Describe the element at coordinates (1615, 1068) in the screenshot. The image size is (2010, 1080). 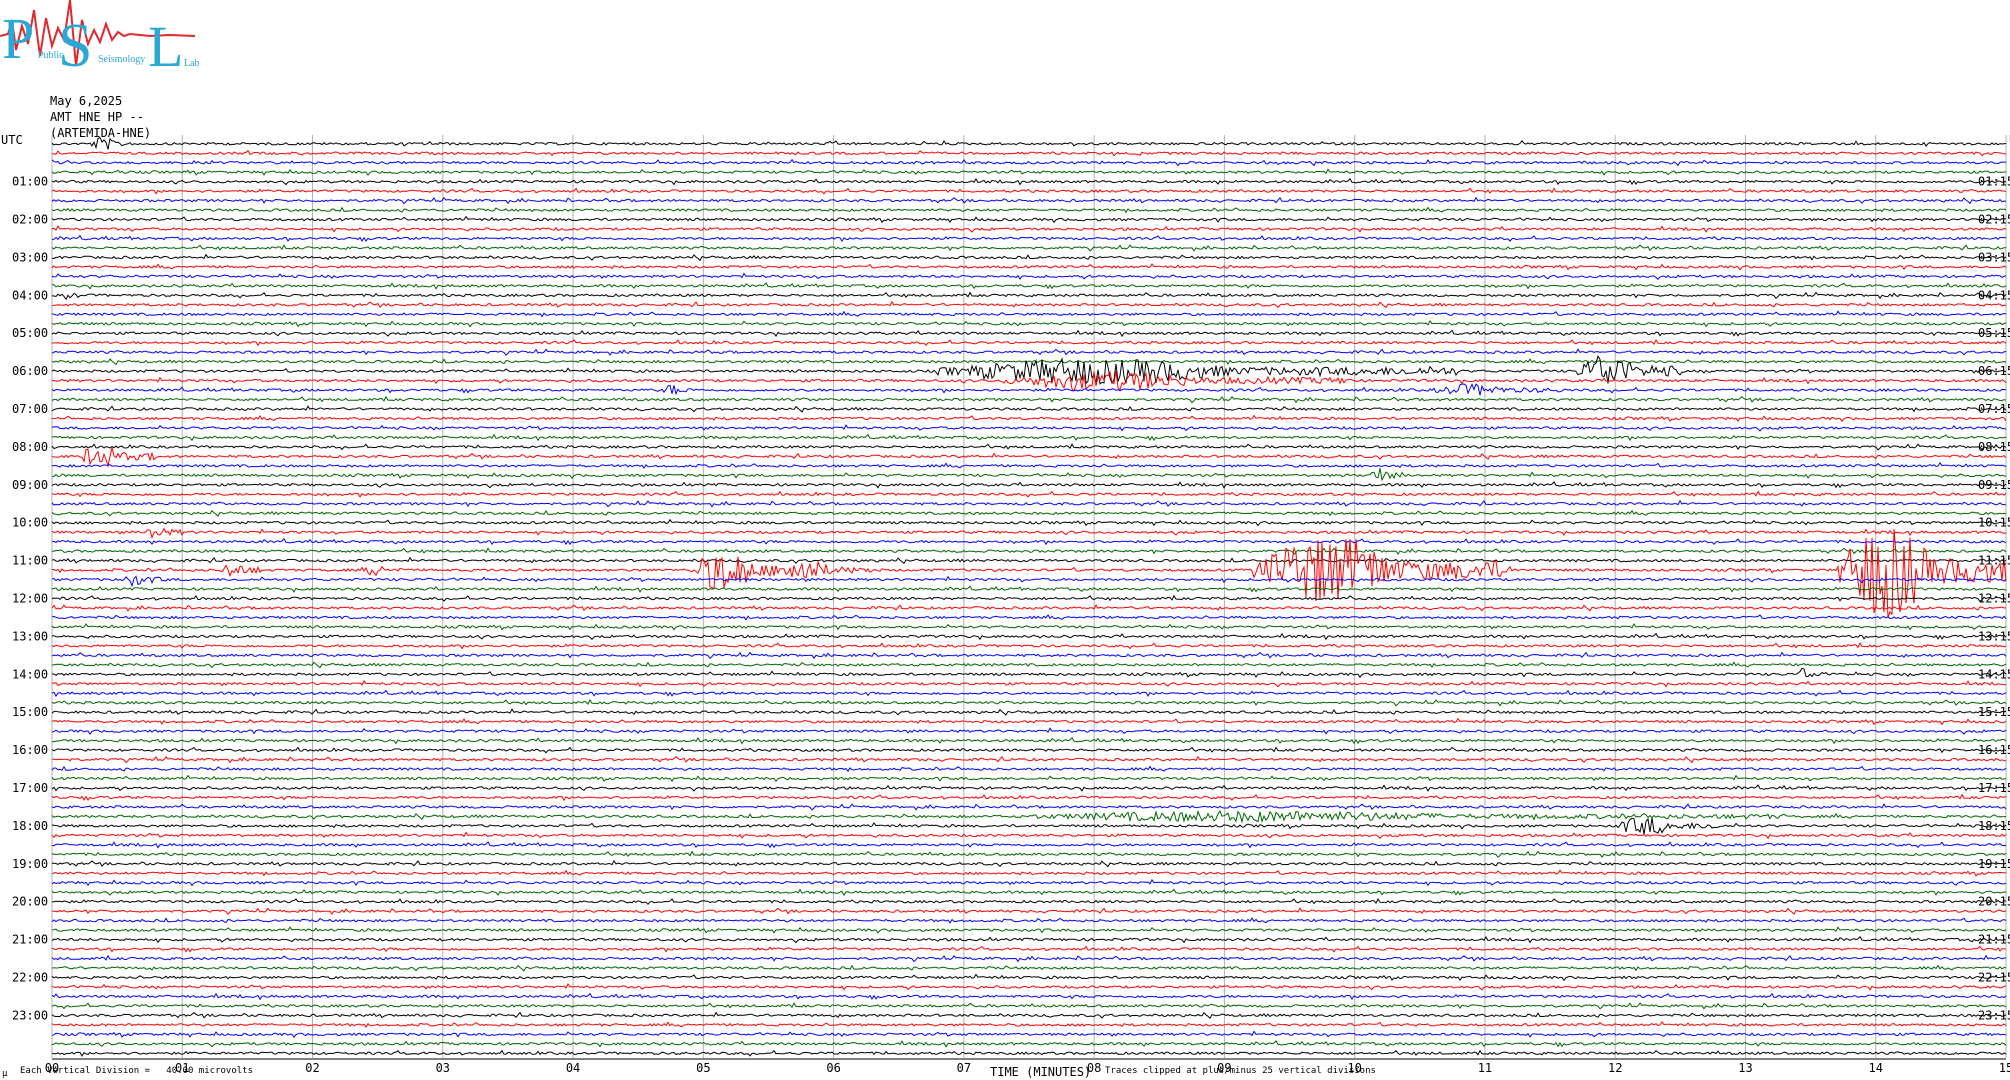
I see `x-tick-label: 12` at that location.